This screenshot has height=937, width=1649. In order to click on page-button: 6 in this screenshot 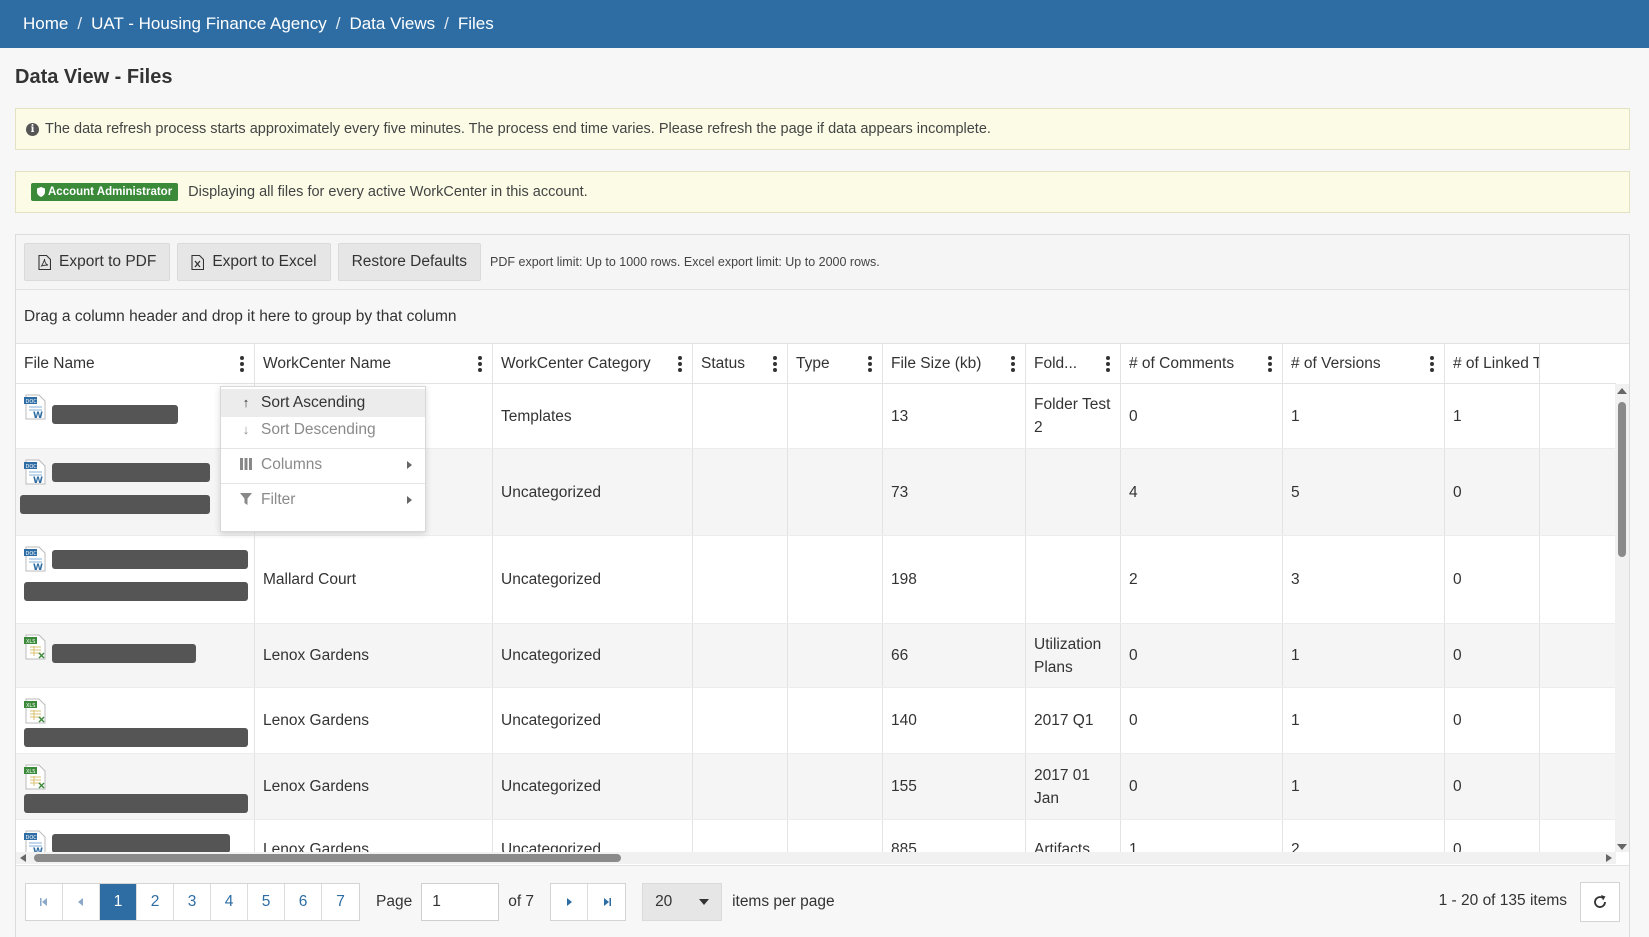, I will do `click(303, 901)`.